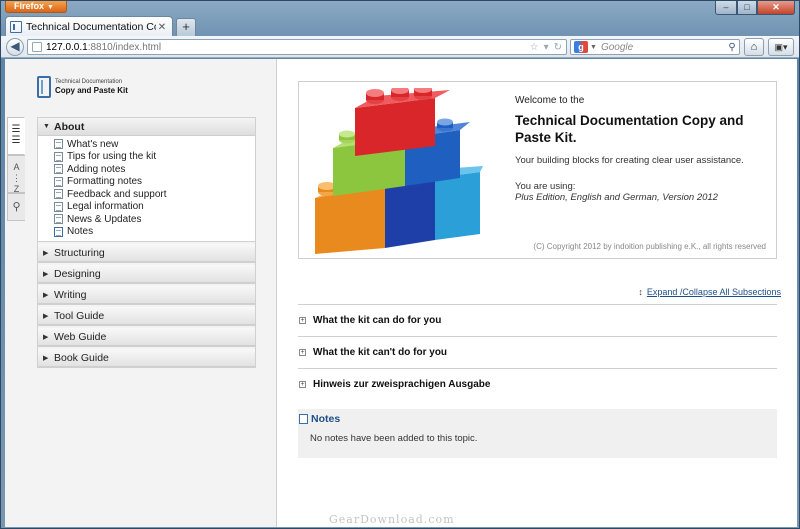 The image size is (800, 529). Describe the element at coordinates (29, 6) in the screenshot. I see `firefox-menu-label: Firefox` at that location.